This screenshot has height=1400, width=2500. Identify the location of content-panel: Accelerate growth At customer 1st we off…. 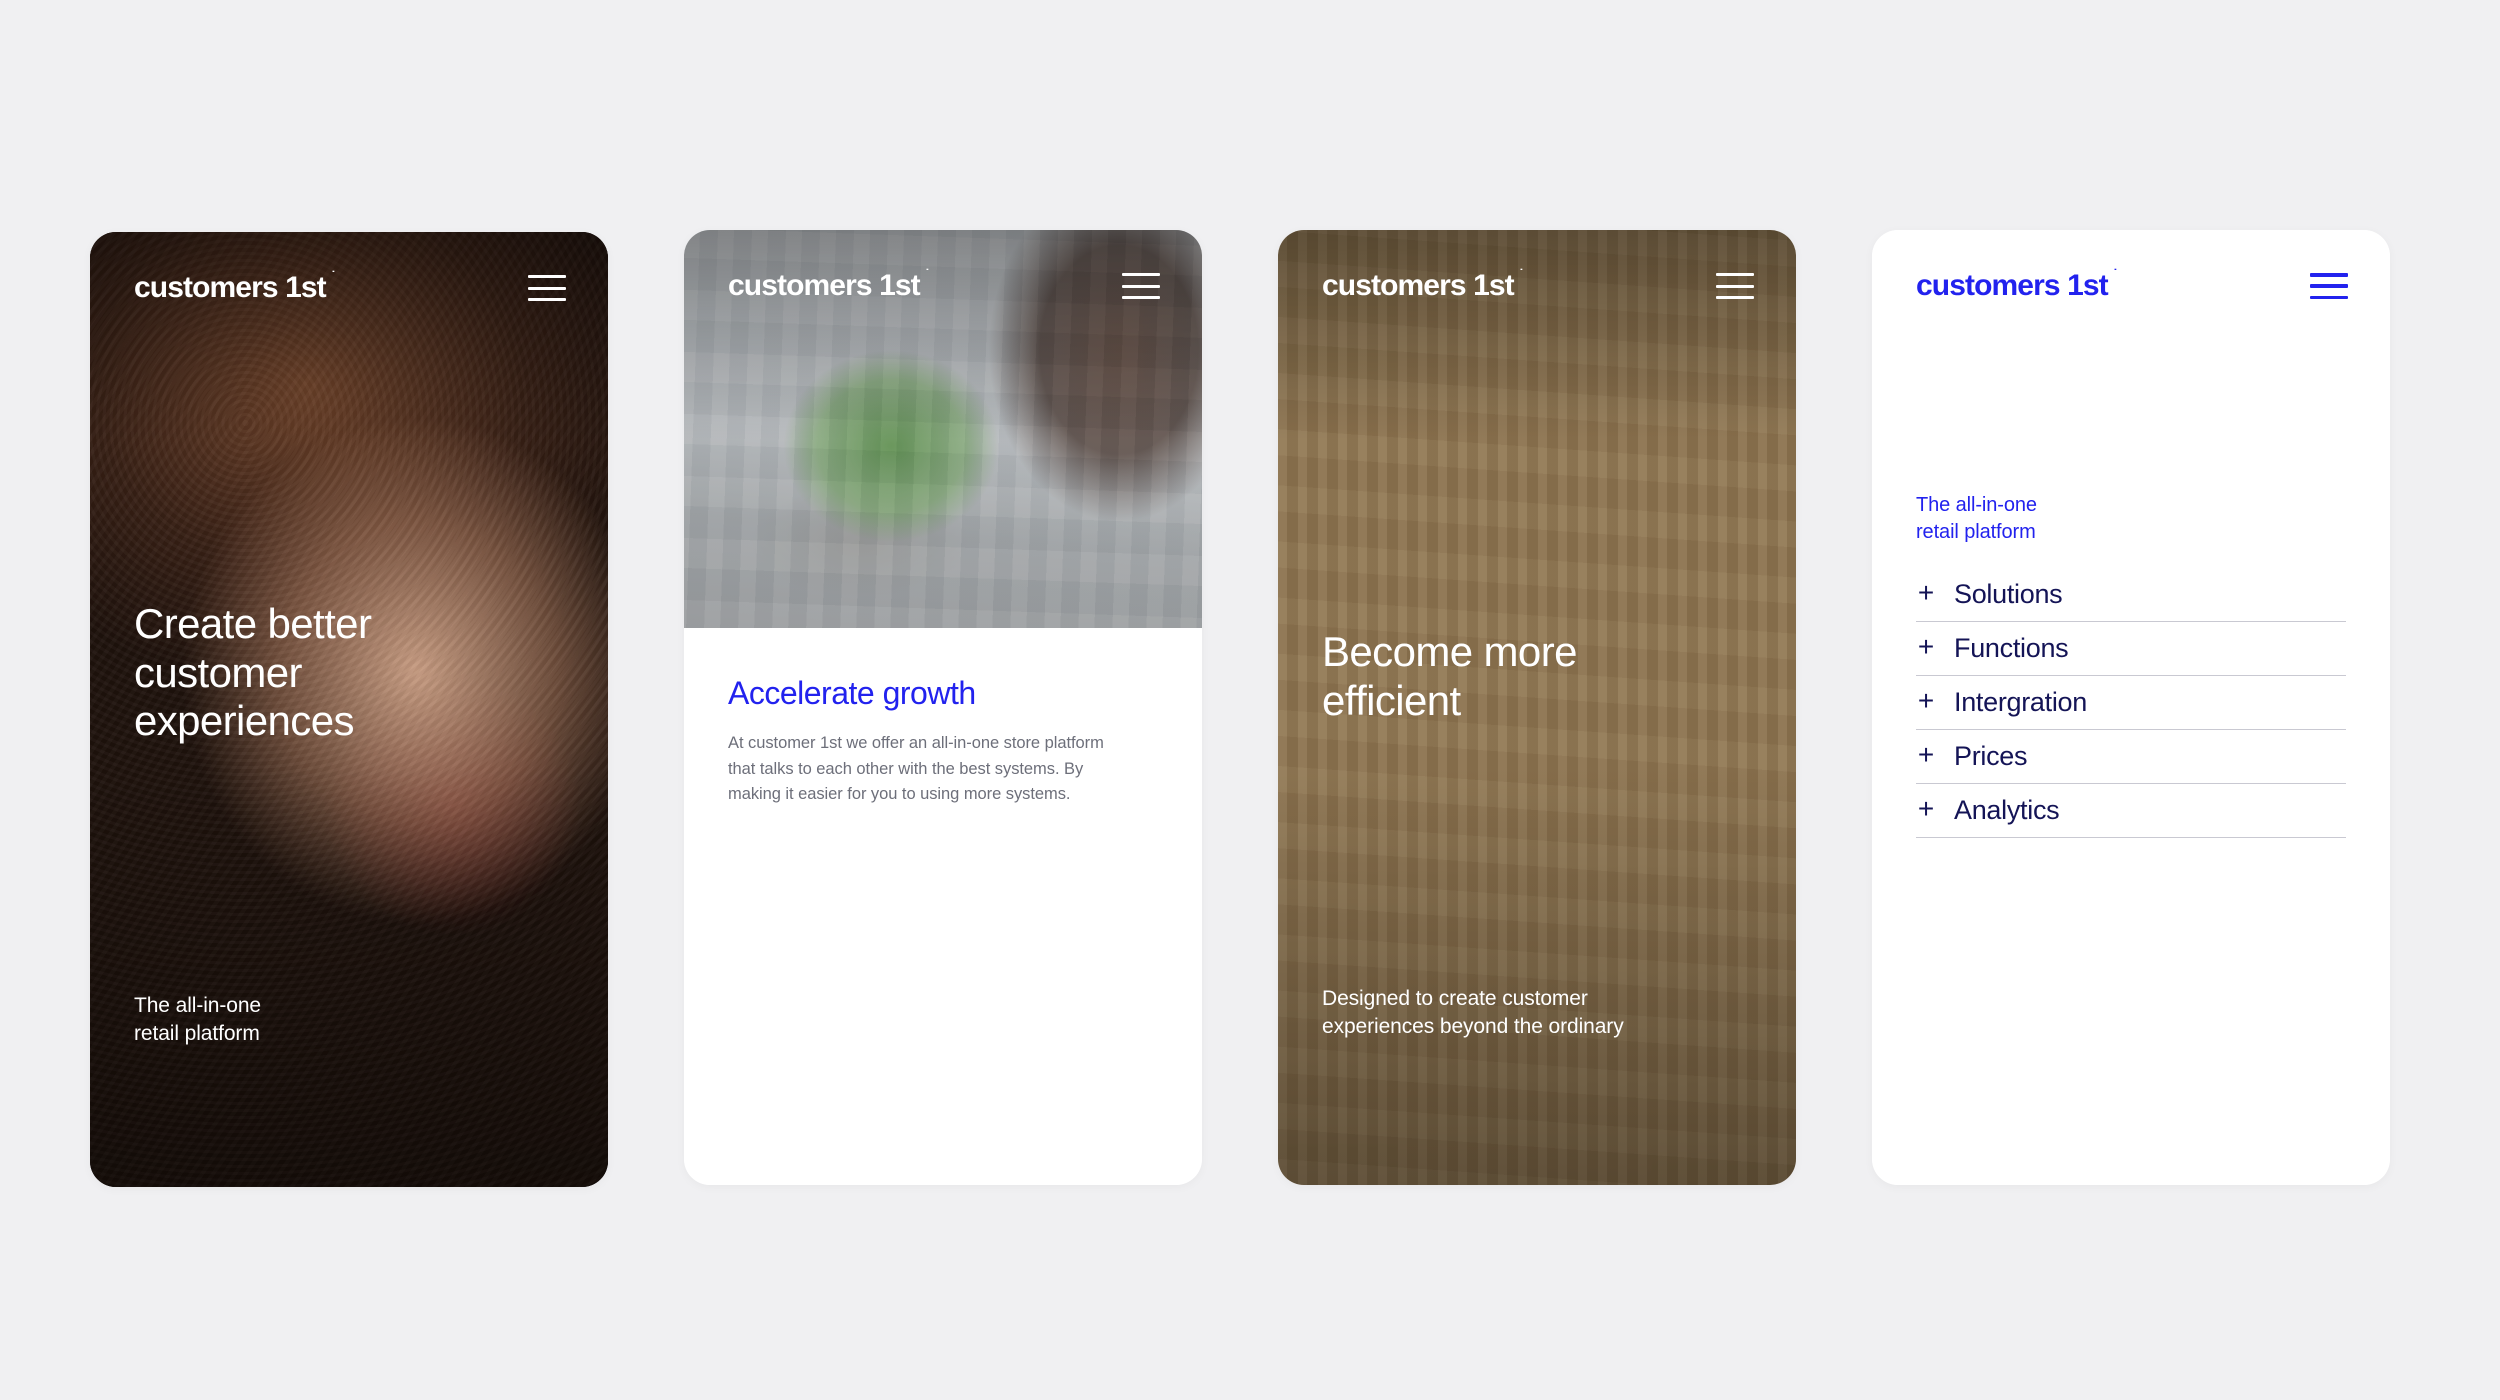
(943, 906).